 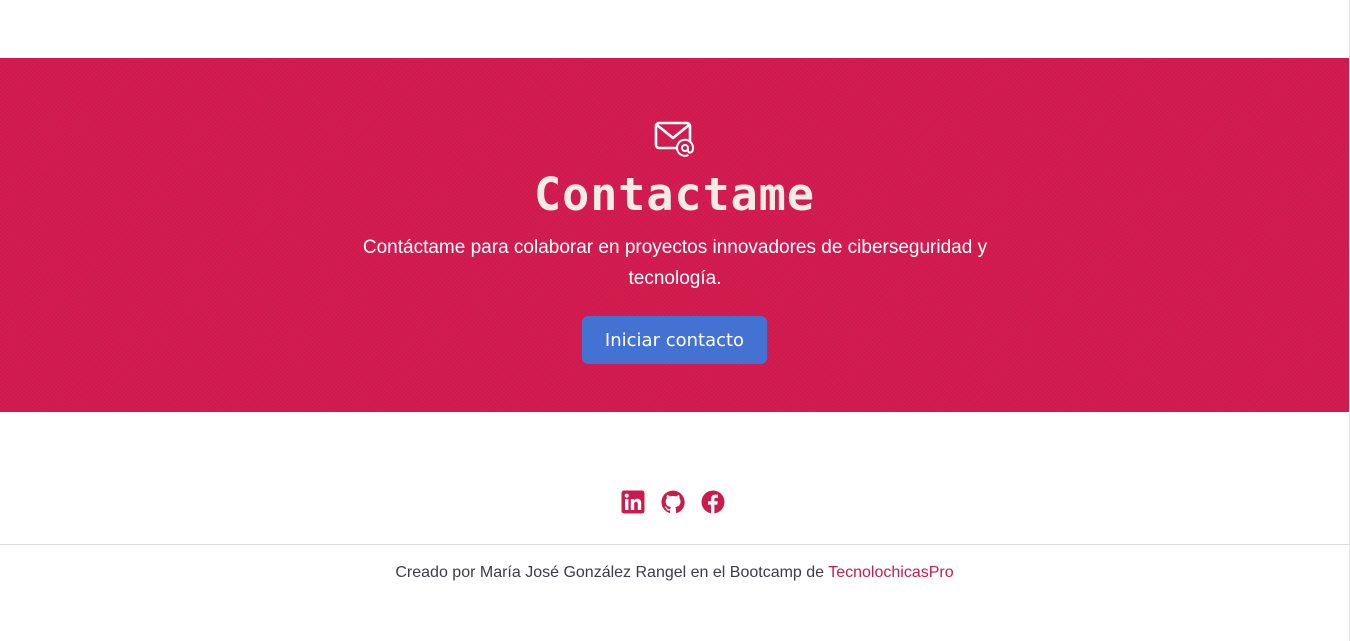 What do you see at coordinates (674, 340) in the screenshot?
I see `start-contact-button: Iniciar contacto` at bounding box center [674, 340].